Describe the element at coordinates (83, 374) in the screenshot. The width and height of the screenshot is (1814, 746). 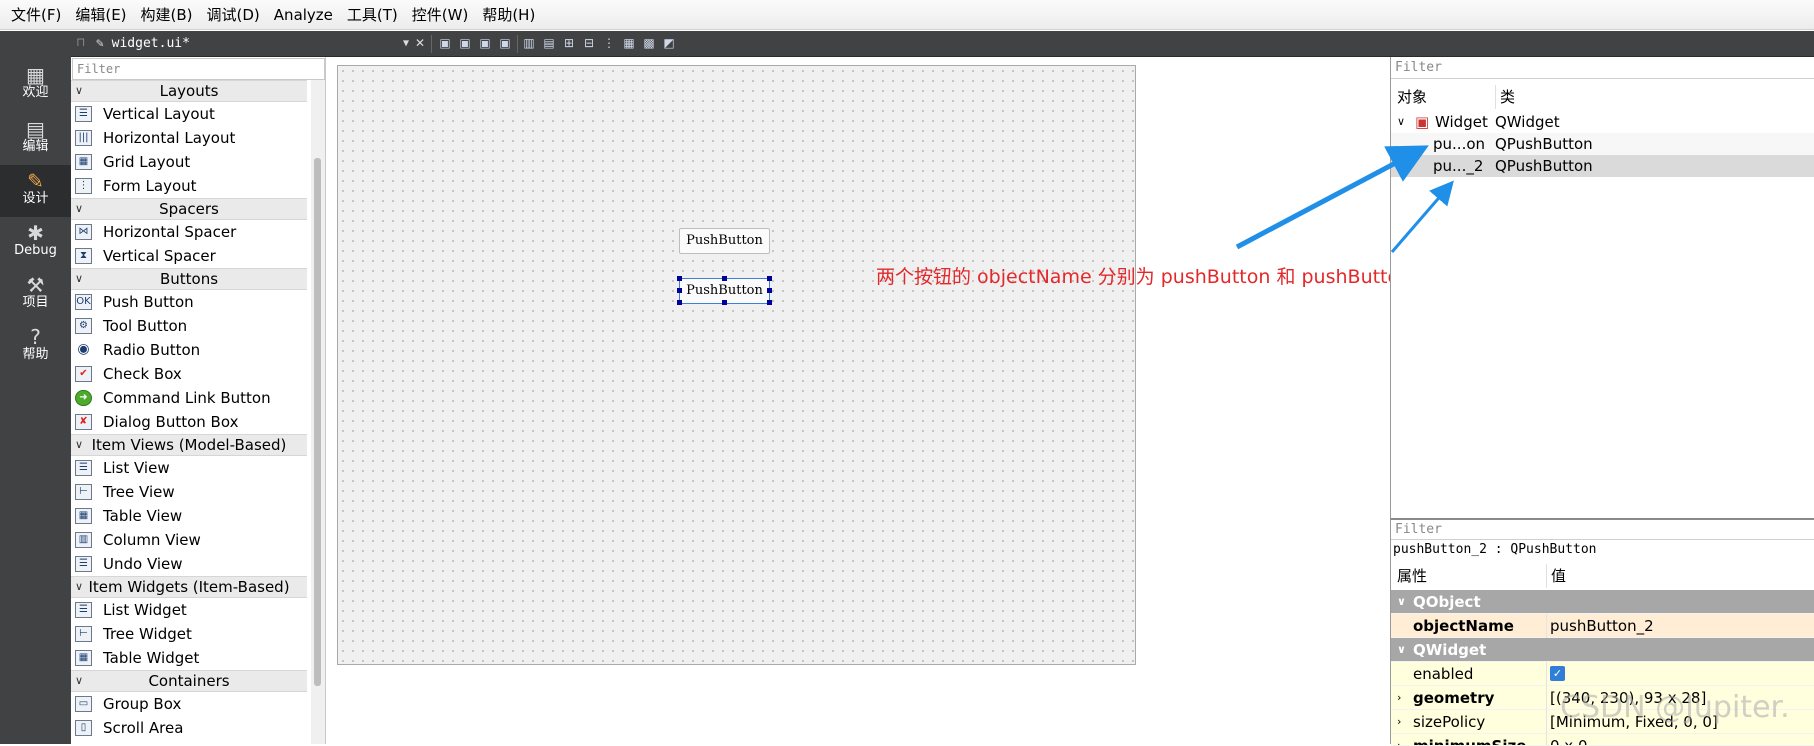
I see `check-box-icon: ✔` at that location.